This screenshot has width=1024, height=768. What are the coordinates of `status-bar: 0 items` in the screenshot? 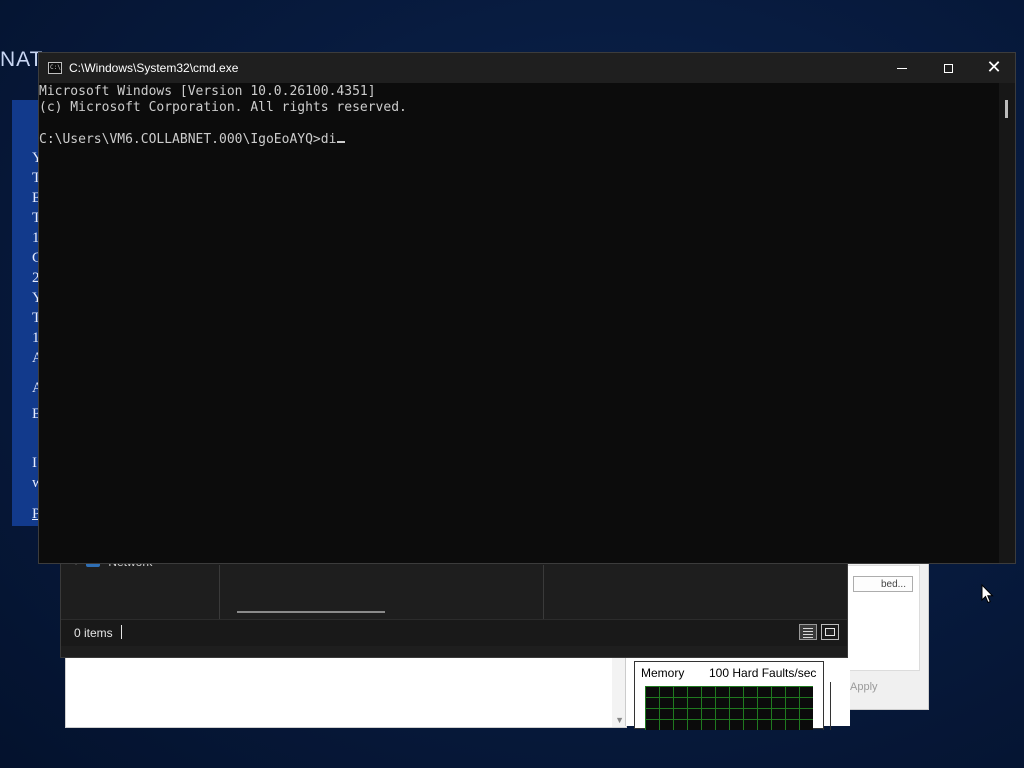 It's located at (454, 632).